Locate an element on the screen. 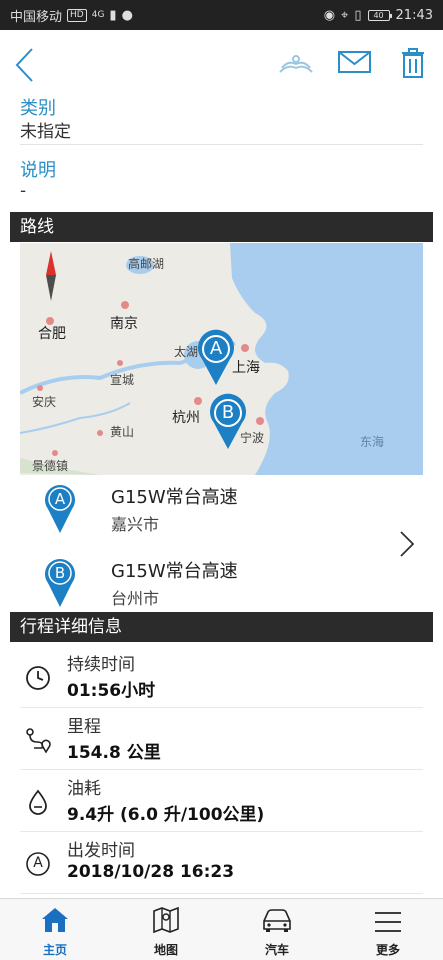 This screenshot has width=443, height=960. distance-label: 里程 is located at coordinates (84, 727).